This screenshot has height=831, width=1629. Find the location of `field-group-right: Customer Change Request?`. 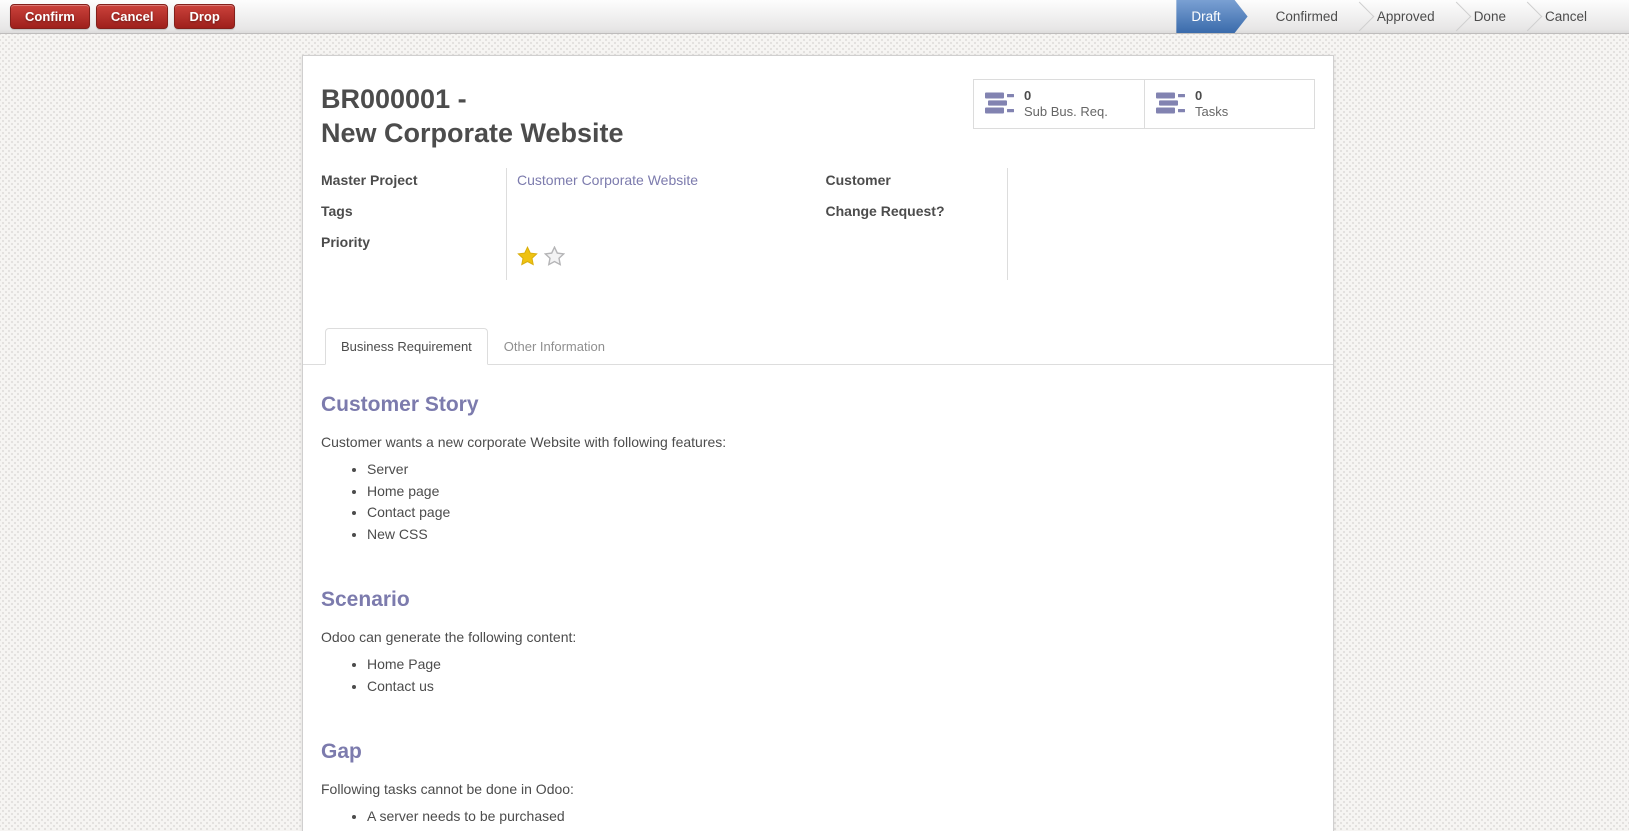

field-group-right: Customer Change Request? is located at coordinates (1071, 223).